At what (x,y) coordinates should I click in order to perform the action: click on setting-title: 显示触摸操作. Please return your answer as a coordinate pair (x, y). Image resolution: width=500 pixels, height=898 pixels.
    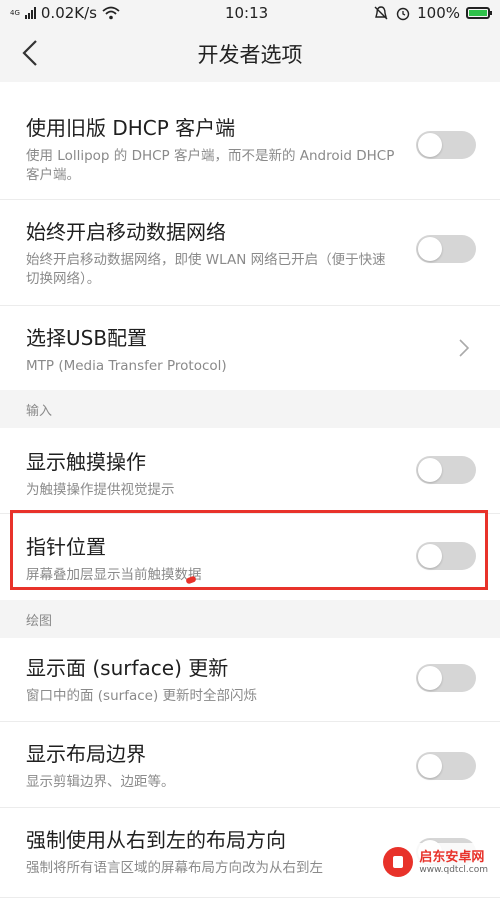
    Looking at the image, I should click on (86, 462).